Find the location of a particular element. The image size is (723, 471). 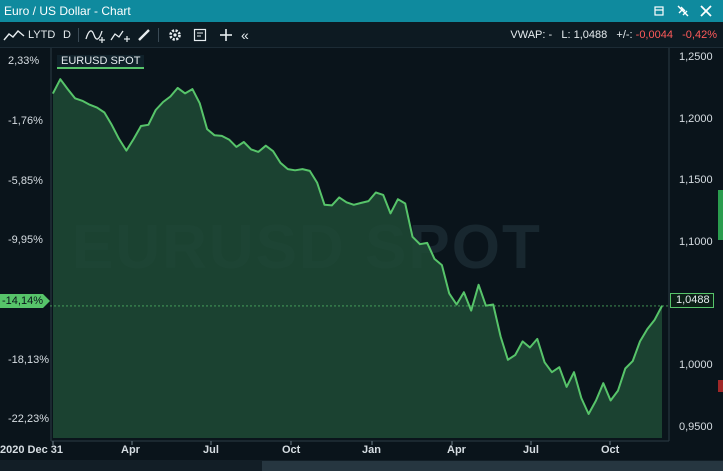

x-tick-label: 2020 Dec 31 is located at coordinates (31, 450).